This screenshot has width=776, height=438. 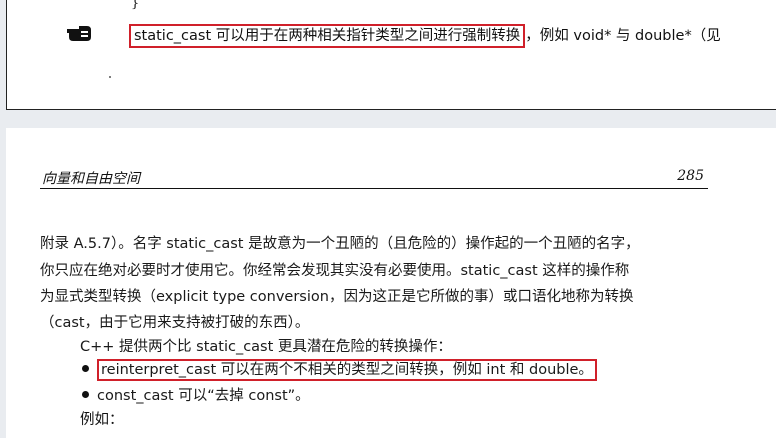 What do you see at coordinates (623, 36) in the screenshot?
I see `note-continuation: ，例如 void* 与 double*（见` at bounding box center [623, 36].